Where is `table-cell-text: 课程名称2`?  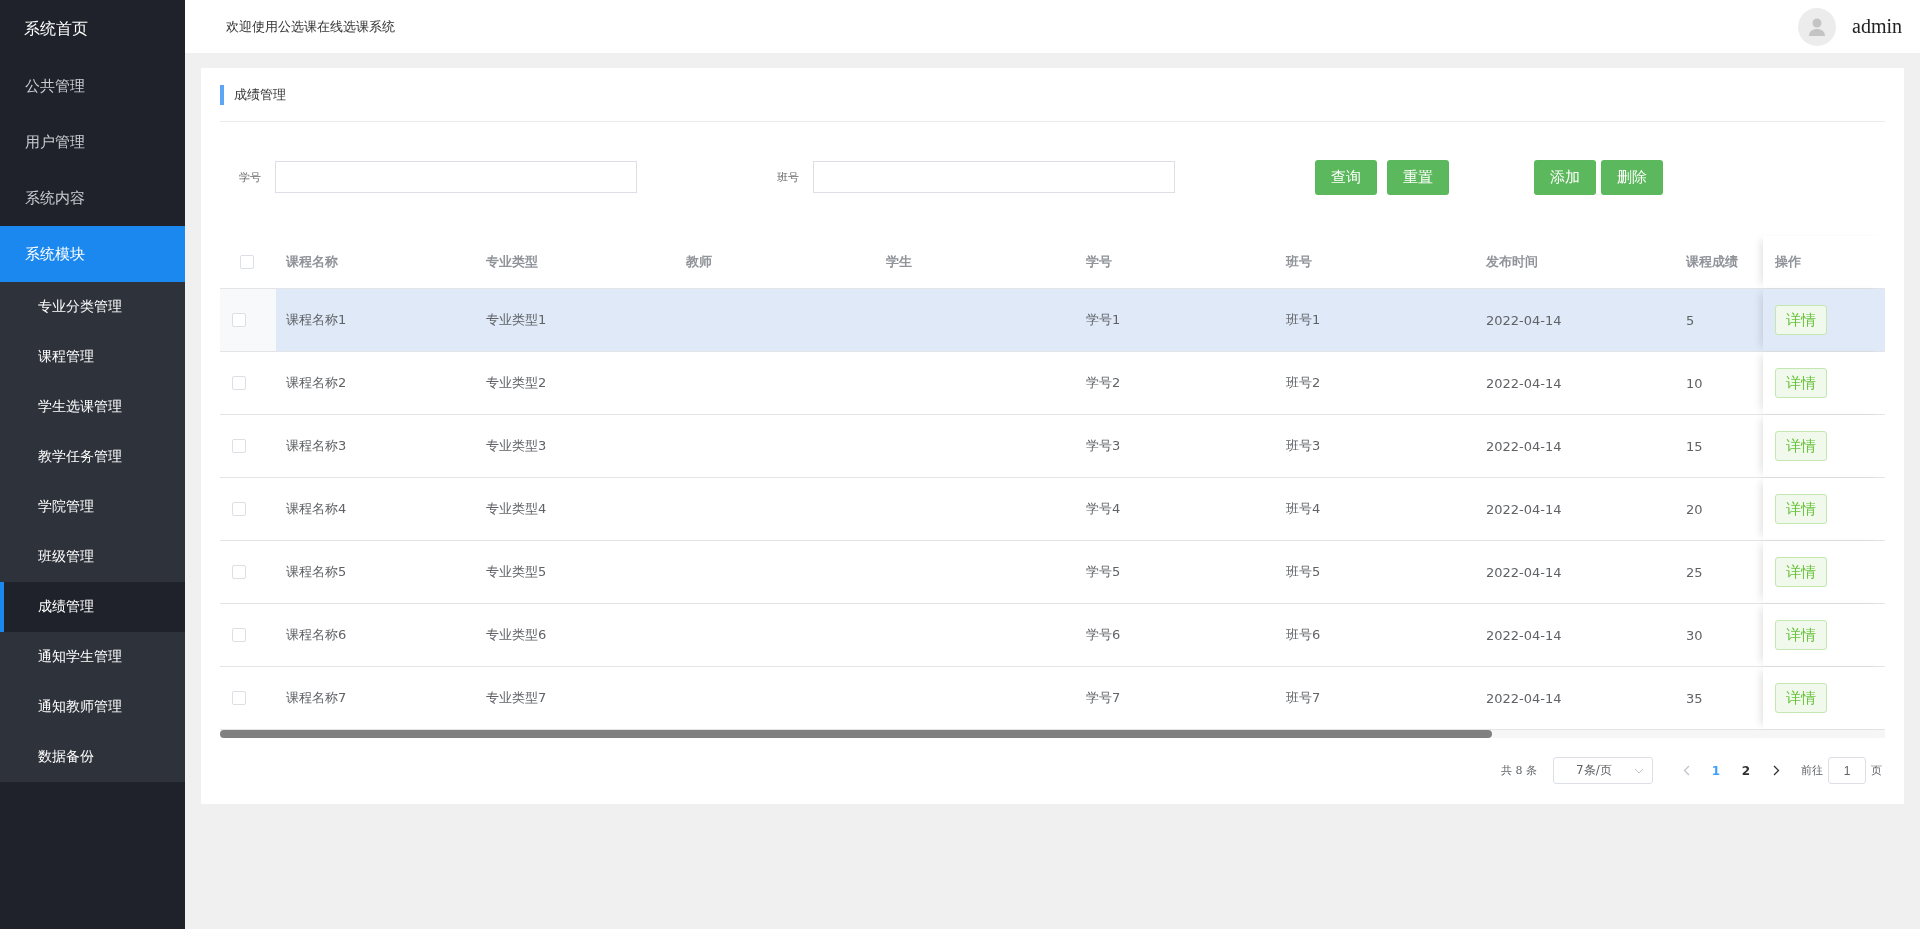 table-cell-text: 课程名称2 is located at coordinates (316, 383).